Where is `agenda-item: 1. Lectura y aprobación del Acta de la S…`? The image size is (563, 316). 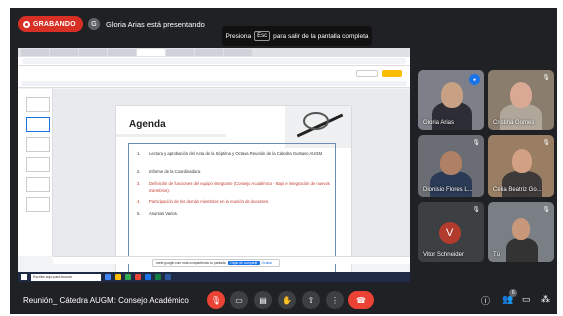
agenda-item: 1. Lectura y aprobación del Acta de la S… is located at coordinates (235, 153).